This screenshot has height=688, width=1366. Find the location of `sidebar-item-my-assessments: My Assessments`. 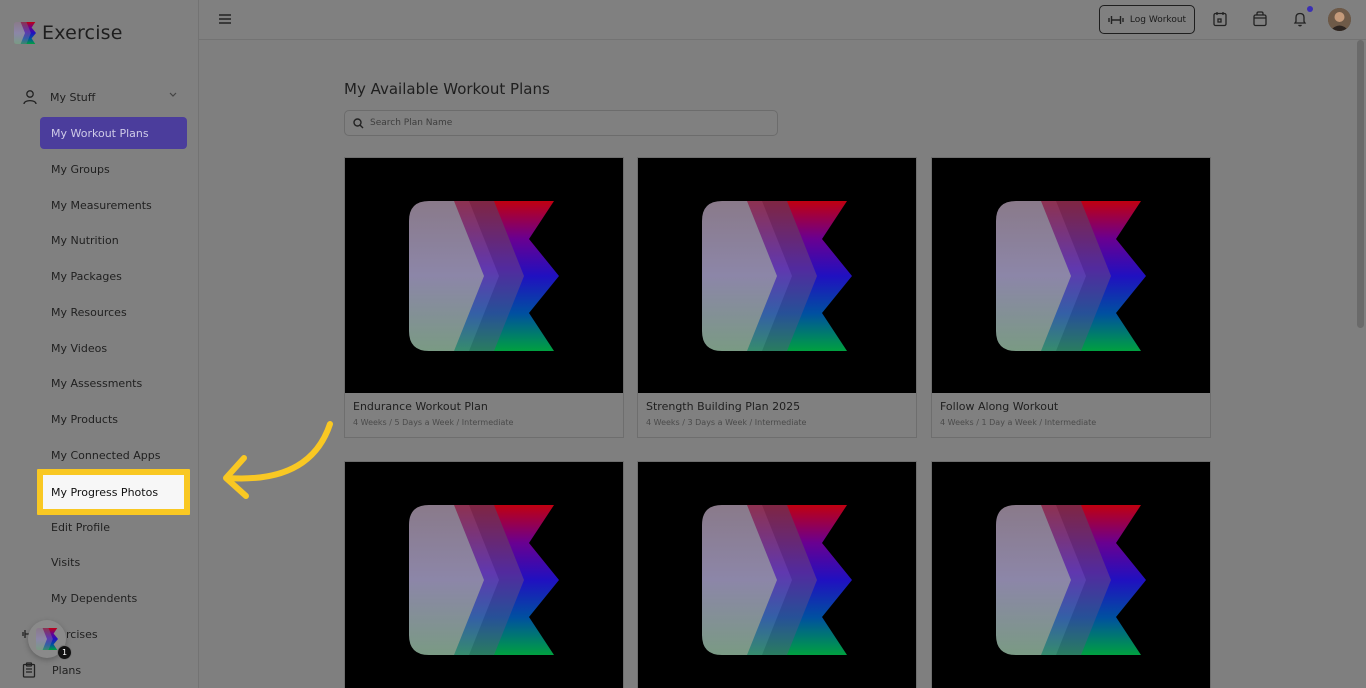

sidebar-item-my-assessments: My Assessments is located at coordinates (113, 383).